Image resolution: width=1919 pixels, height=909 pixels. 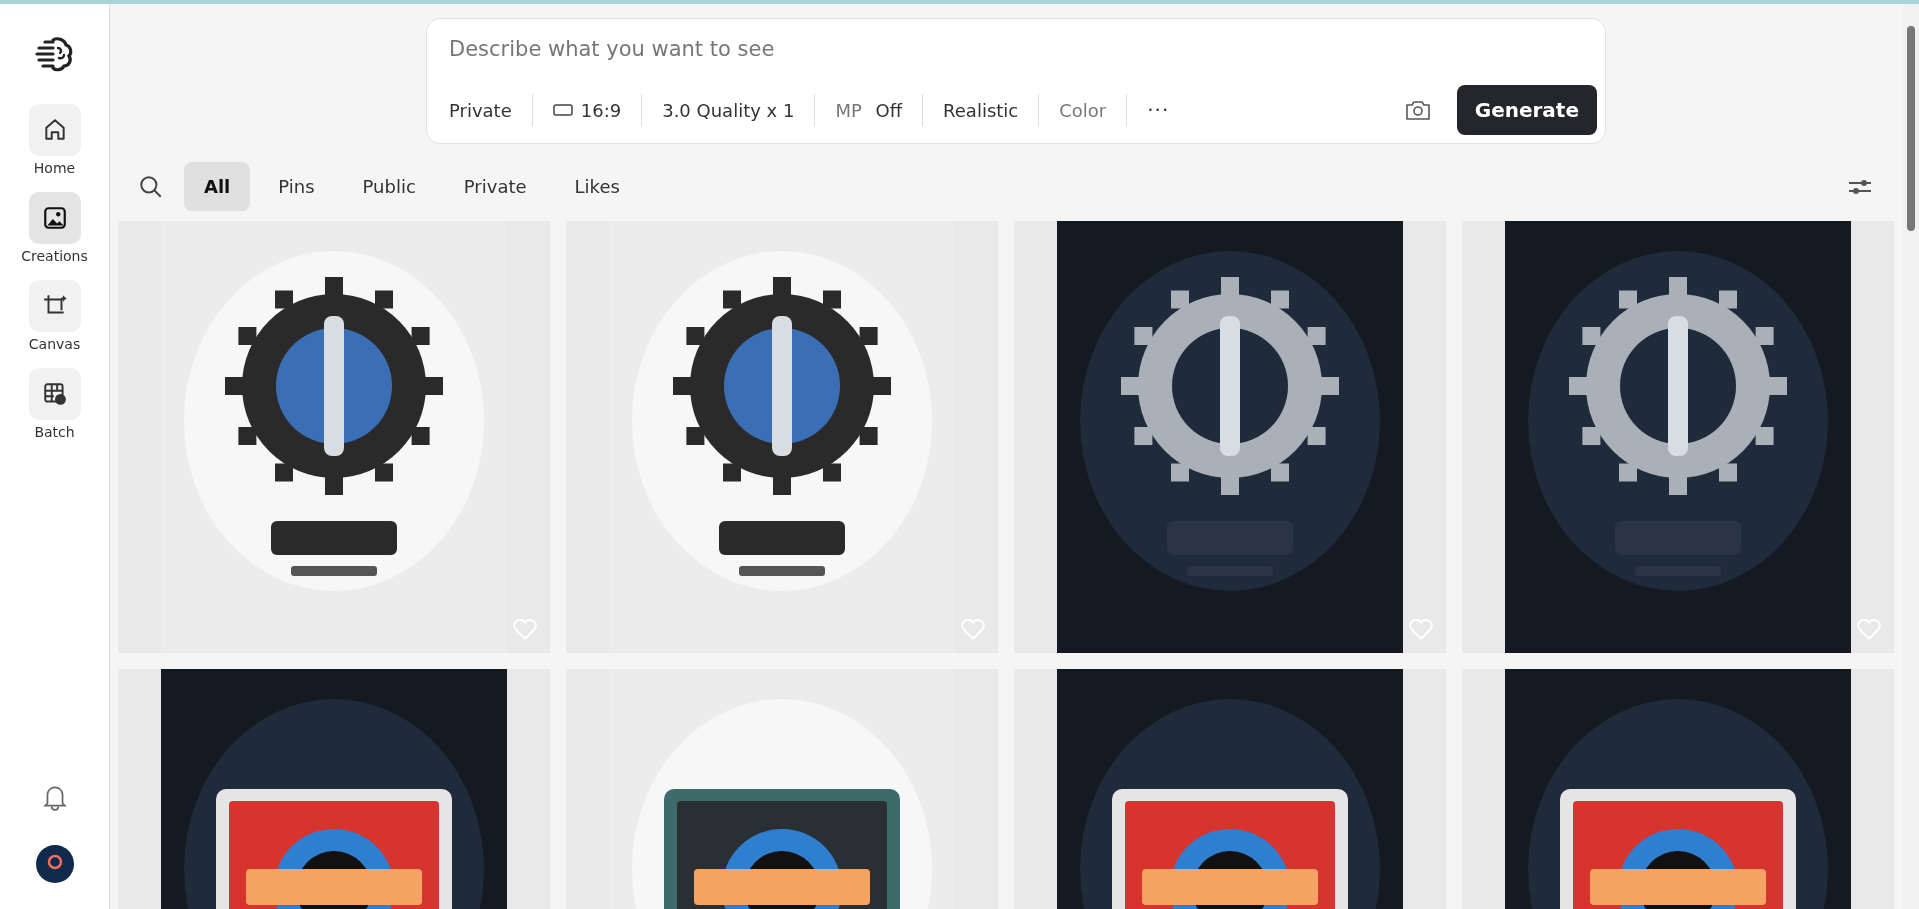 What do you see at coordinates (1417, 110) in the screenshot?
I see `camera-icon` at bounding box center [1417, 110].